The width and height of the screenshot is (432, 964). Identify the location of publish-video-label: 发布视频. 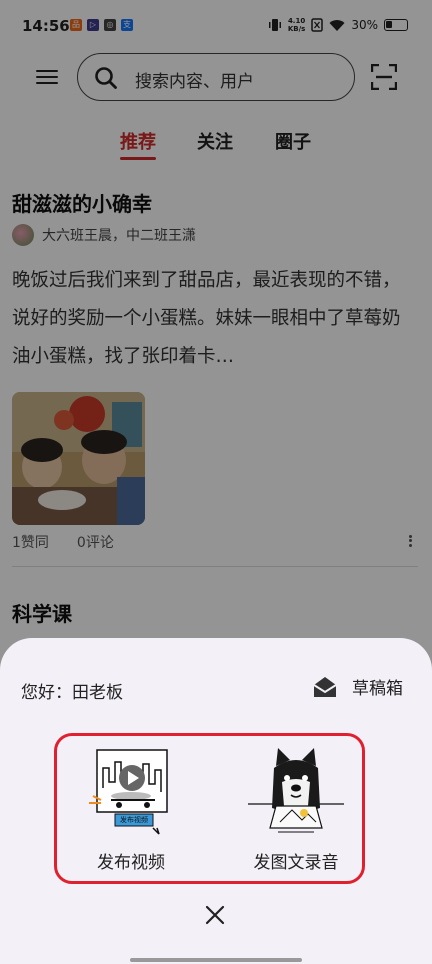
(131, 863).